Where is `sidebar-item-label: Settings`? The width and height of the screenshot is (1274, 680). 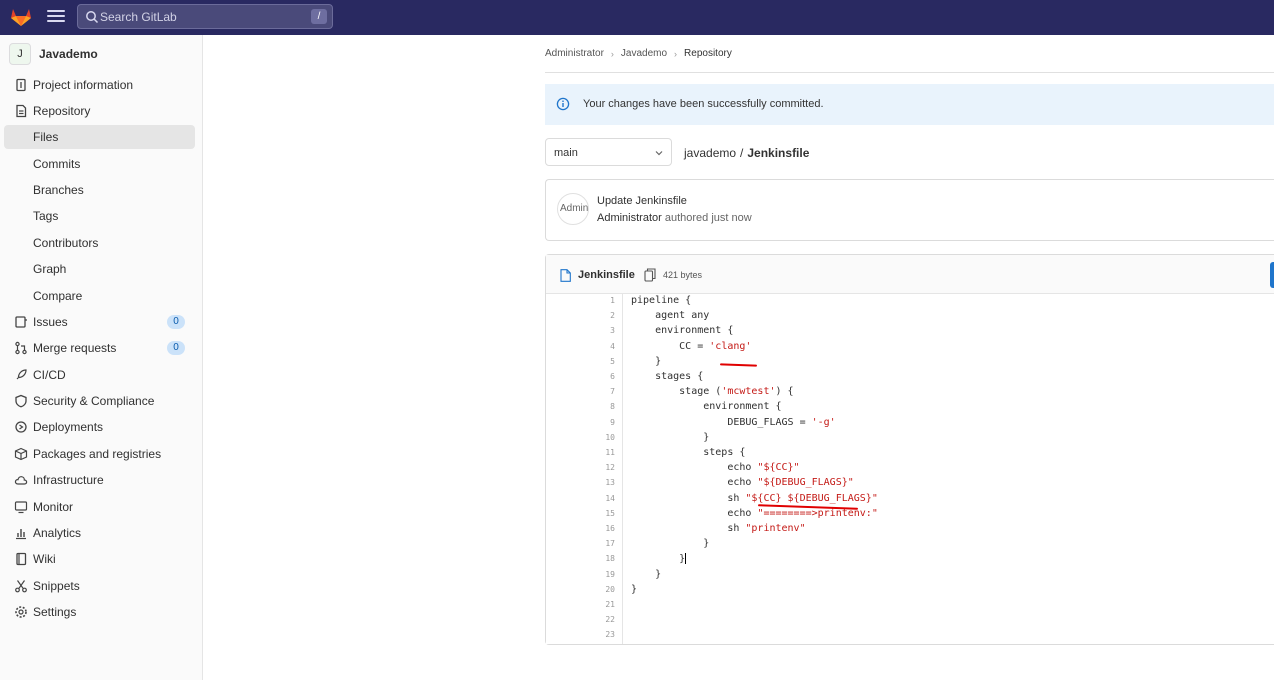
sidebar-item-label: Settings is located at coordinates (55, 612).